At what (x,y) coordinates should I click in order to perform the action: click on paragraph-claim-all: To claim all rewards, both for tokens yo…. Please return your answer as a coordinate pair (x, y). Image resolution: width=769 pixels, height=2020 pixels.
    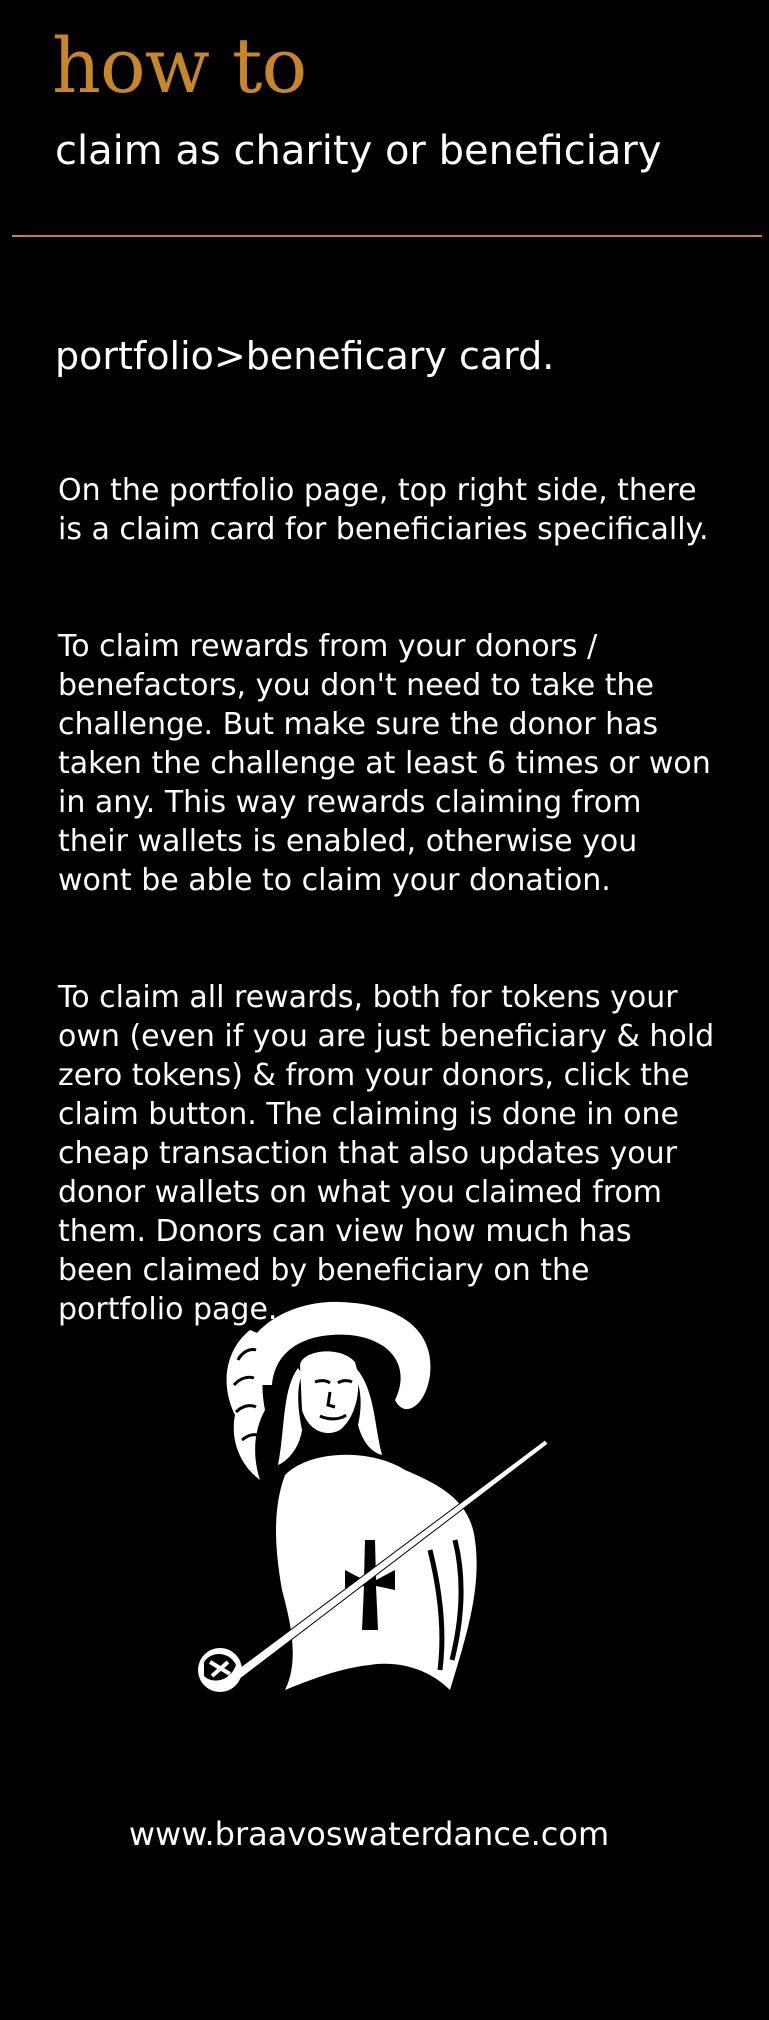
    Looking at the image, I should click on (386, 1153).